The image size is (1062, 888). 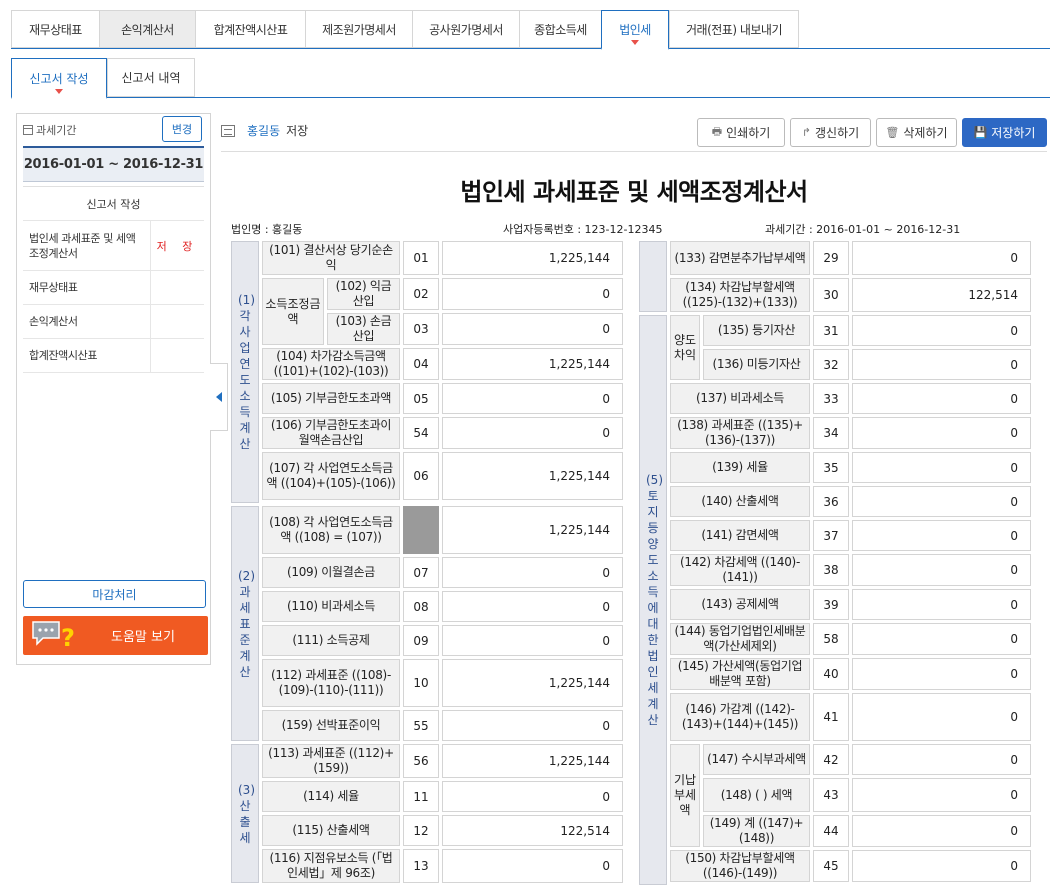 I want to click on row-label: (140) 산출세액, so click(x=740, y=501).